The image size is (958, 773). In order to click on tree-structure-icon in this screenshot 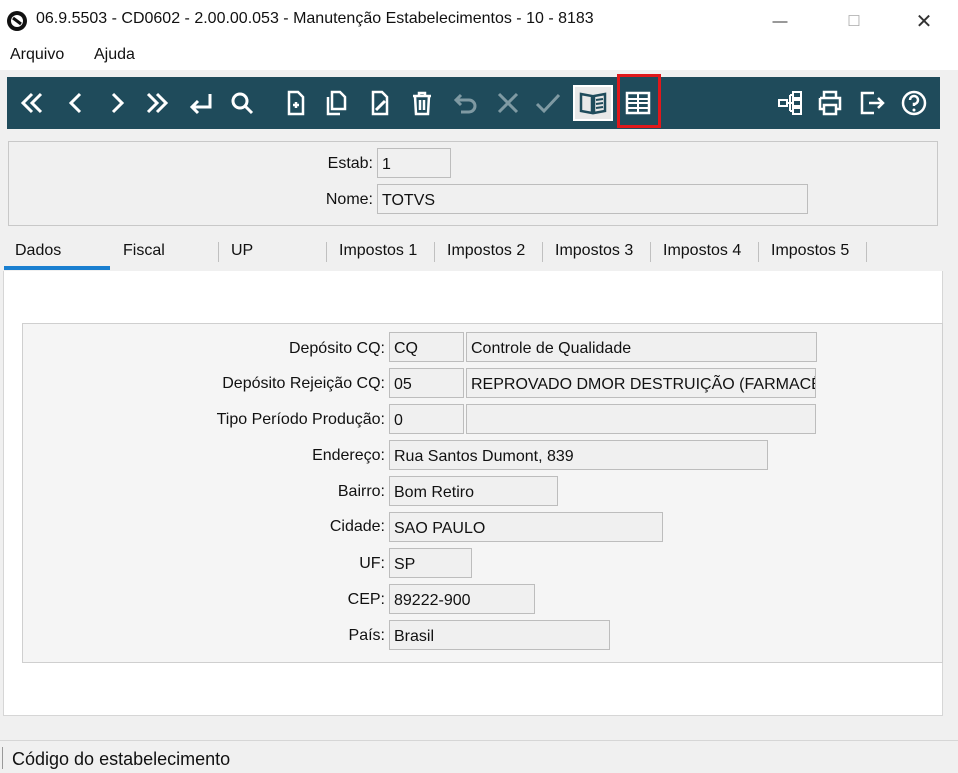, I will do `click(790, 103)`.